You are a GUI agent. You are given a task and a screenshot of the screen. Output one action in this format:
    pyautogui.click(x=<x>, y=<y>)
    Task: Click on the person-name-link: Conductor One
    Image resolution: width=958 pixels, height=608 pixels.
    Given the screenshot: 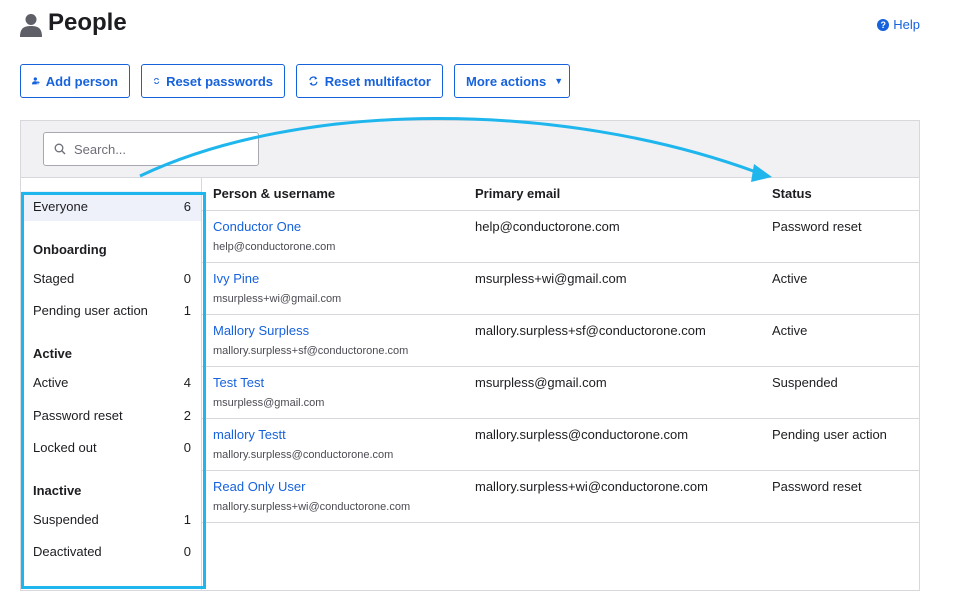 What is the action you would take?
    pyautogui.click(x=257, y=226)
    